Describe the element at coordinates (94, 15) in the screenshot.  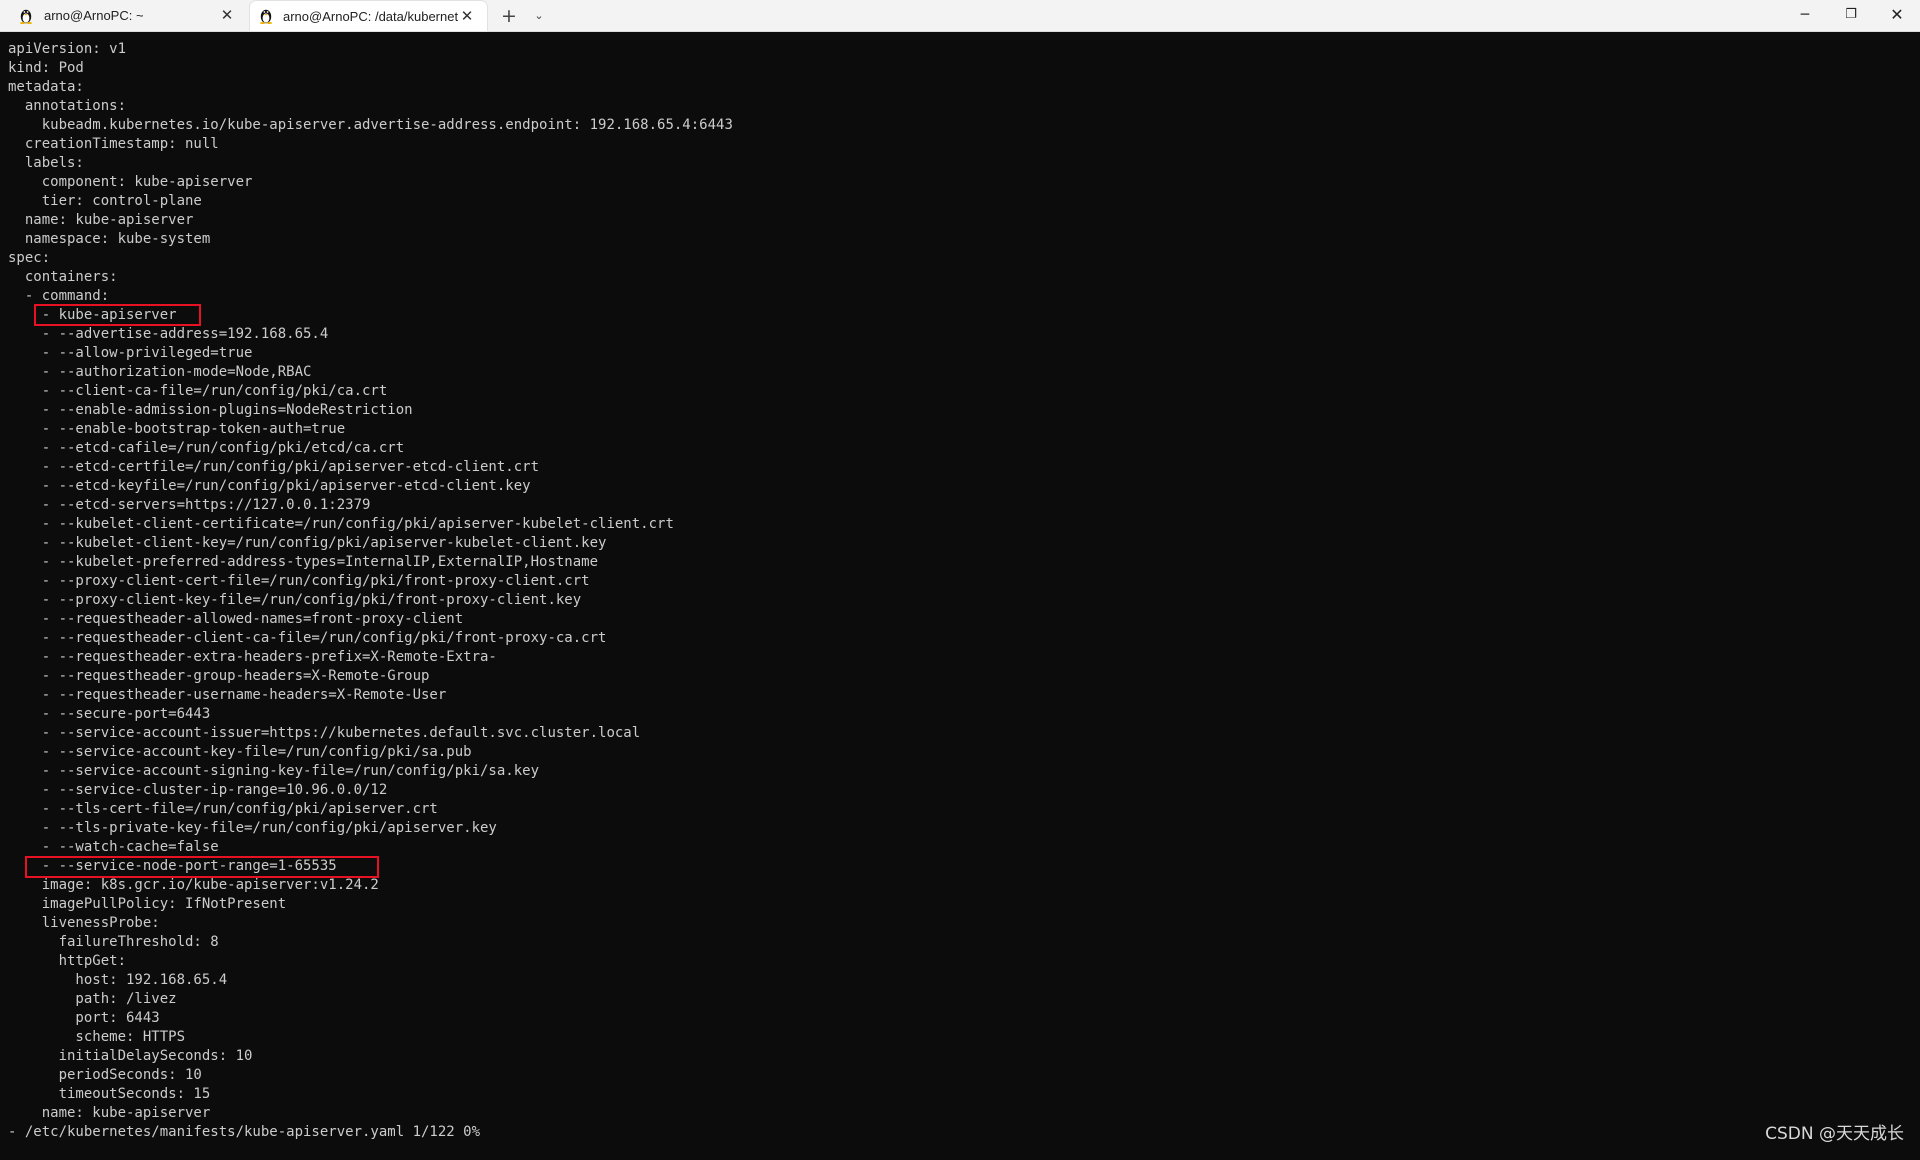
I see `tab-label: arno@ArnoPC: ~` at that location.